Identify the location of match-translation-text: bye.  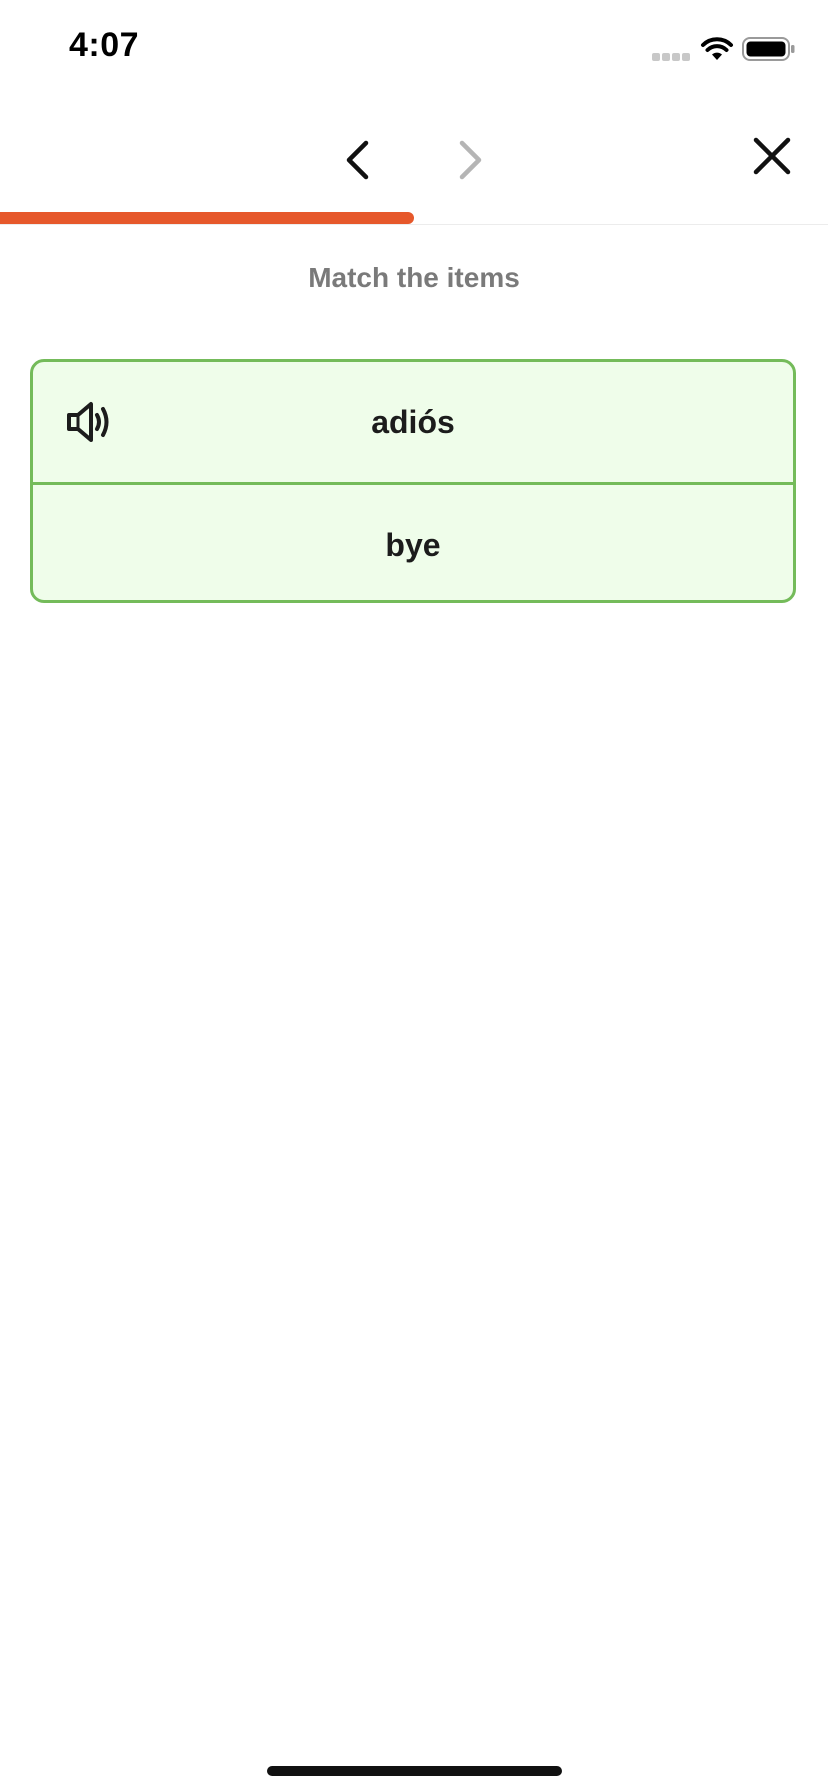
(413, 544).